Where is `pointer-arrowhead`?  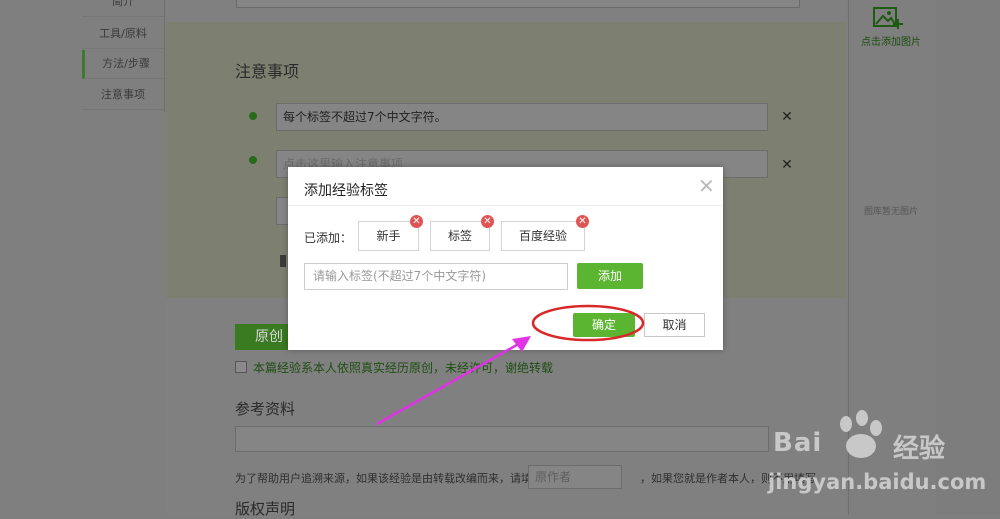 pointer-arrowhead is located at coordinates (521, 344).